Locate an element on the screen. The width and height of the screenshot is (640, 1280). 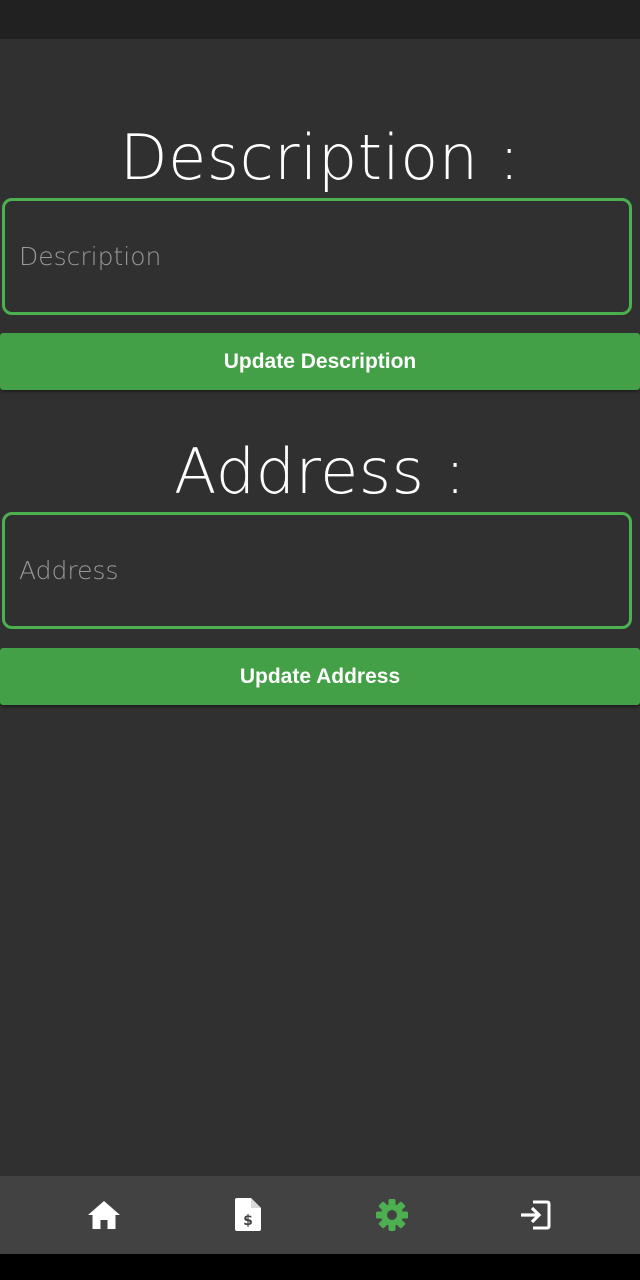
status-bar is located at coordinates (320, 19).